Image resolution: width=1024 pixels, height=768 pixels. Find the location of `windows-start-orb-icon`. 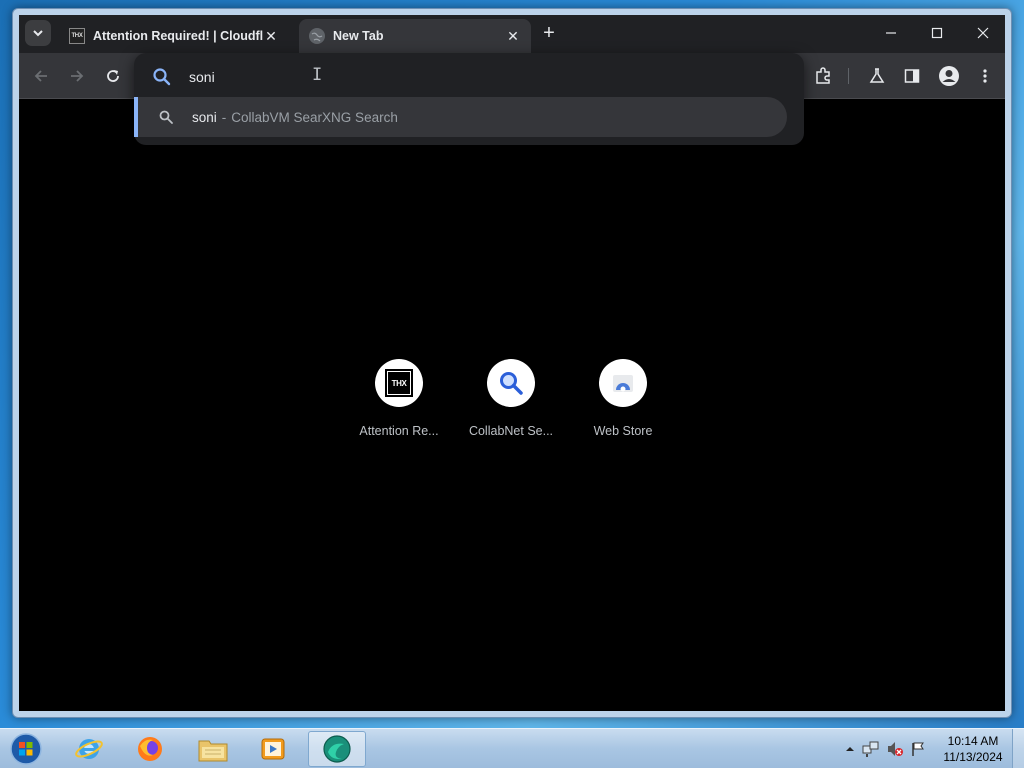

windows-start-orb-icon is located at coordinates (26, 749).